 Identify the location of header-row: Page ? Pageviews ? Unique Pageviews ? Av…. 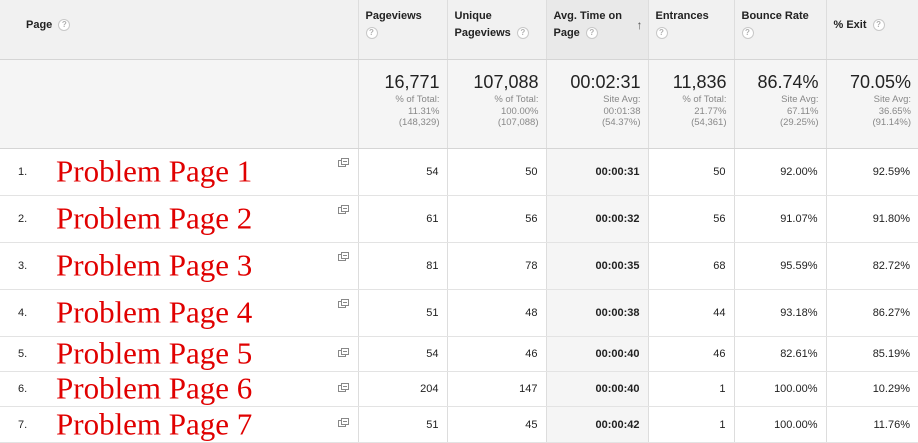
(459, 30).